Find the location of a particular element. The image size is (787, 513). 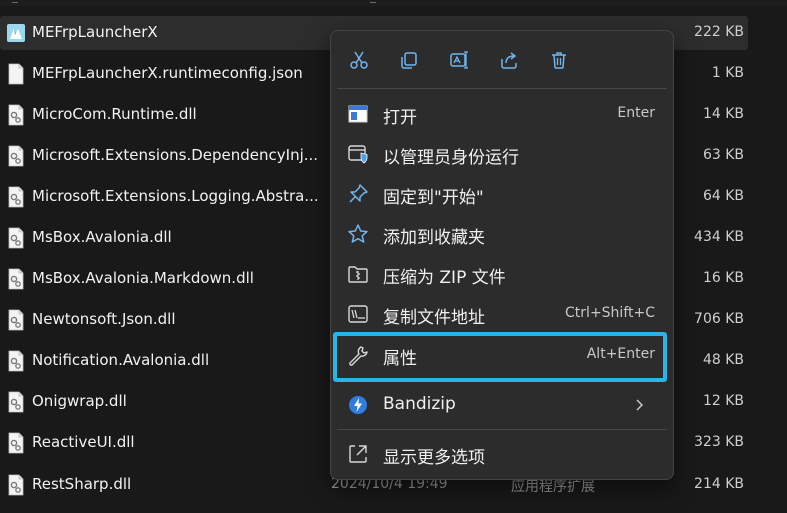

file-name: RestSharp.dll is located at coordinates (82, 484).